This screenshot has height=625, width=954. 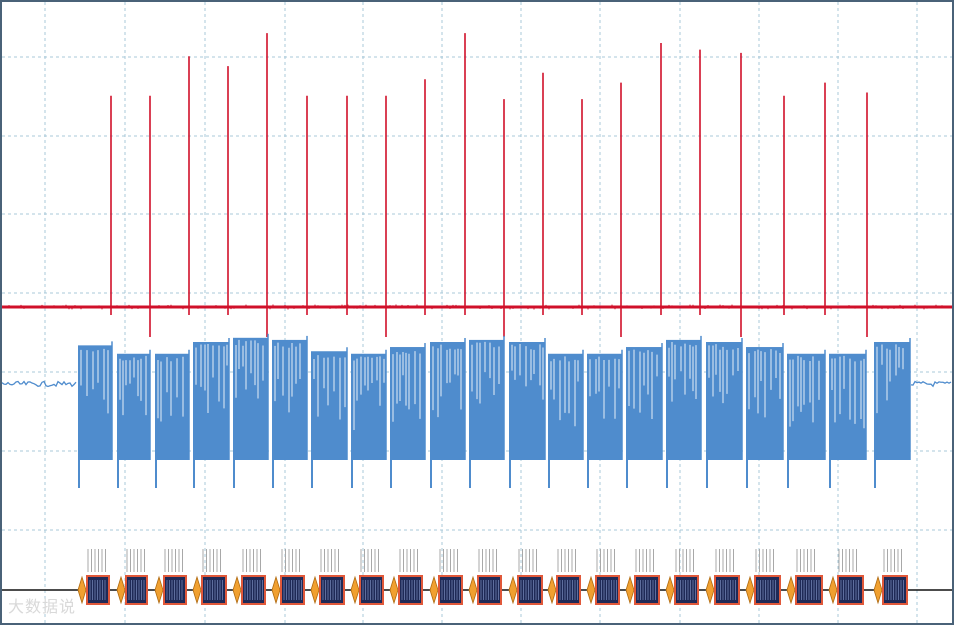 What do you see at coordinates (42, 606) in the screenshot?
I see `watermark-text: 大数据说` at bounding box center [42, 606].